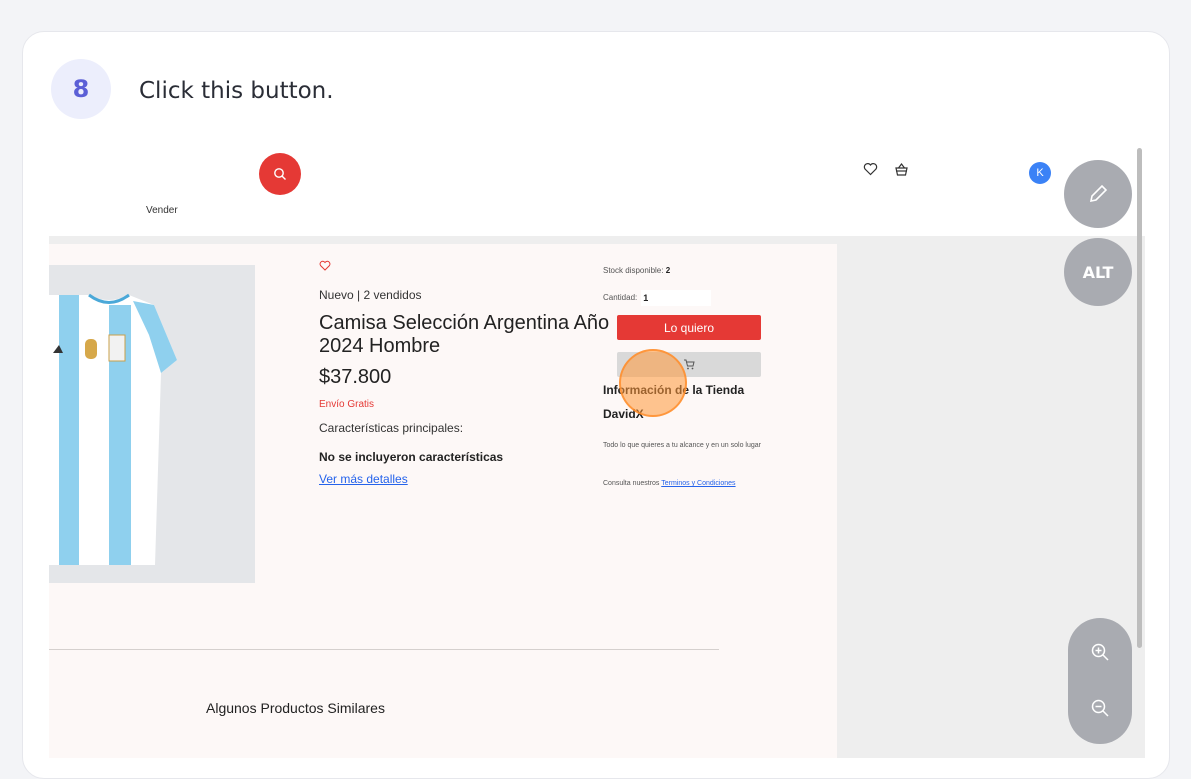  I want to click on edit-button, so click(1098, 194).